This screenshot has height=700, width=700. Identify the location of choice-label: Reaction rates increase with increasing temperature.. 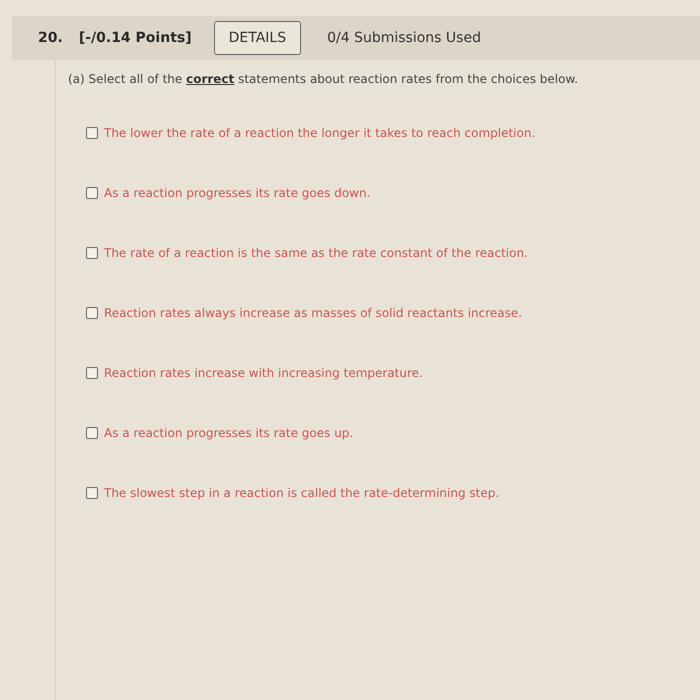
(263, 373).